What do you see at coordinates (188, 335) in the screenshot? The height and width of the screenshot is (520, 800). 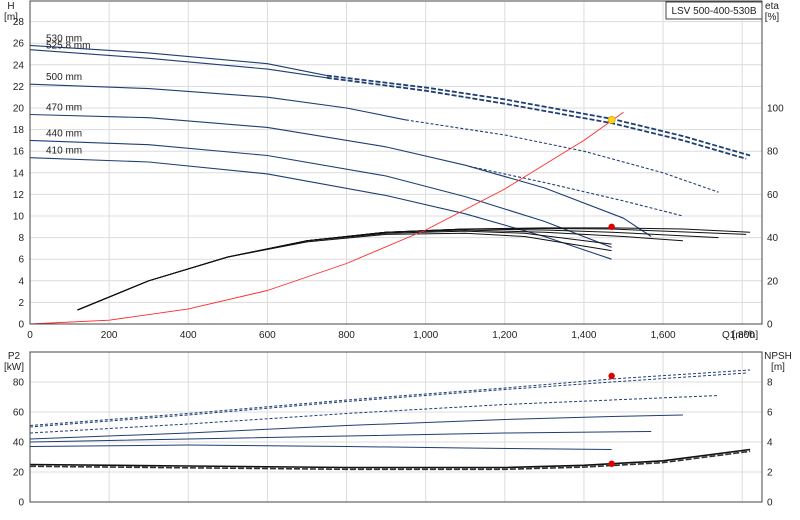 I see `flow-x-tick-label: 400` at bounding box center [188, 335].